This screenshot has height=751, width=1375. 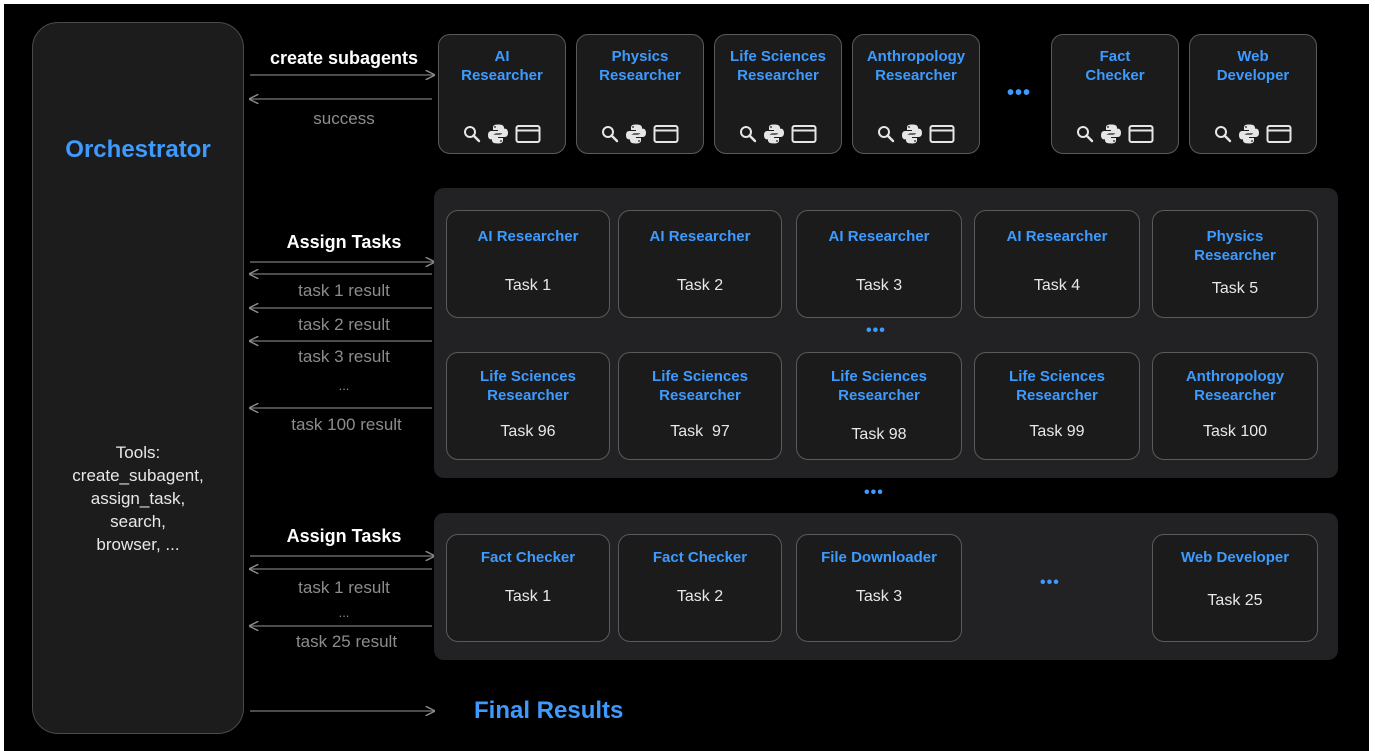 I want to click on tools-line: search,, so click(x=138, y=521).